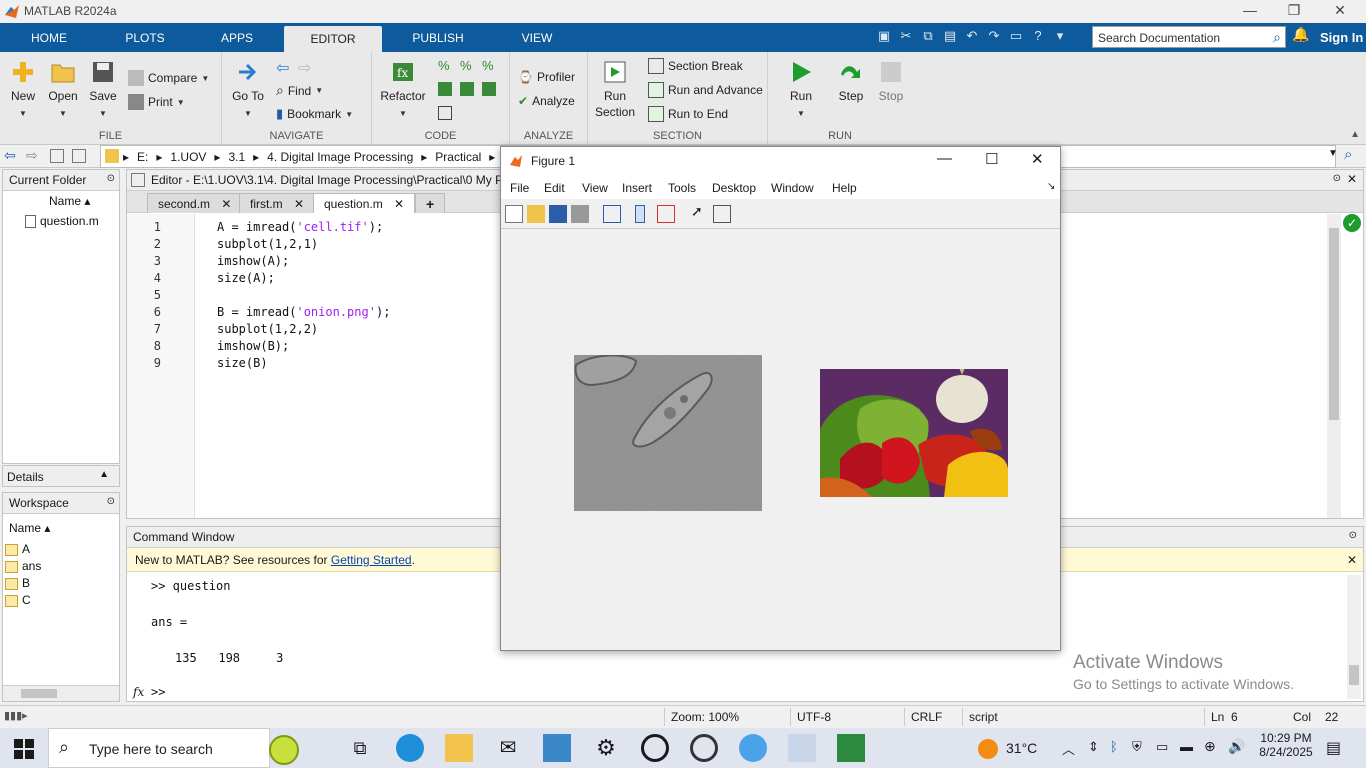 The image size is (1366, 768). Describe the element at coordinates (430, 203) in the screenshot. I see `add-tab-button: +` at that location.